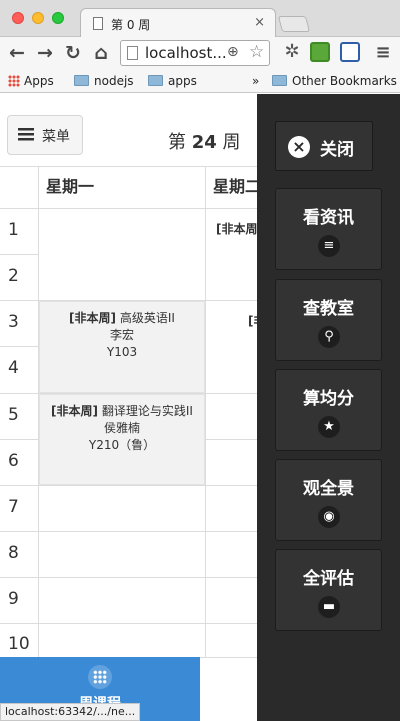  What do you see at coordinates (18, 18) in the screenshot?
I see `window-close-button` at bounding box center [18, 18].